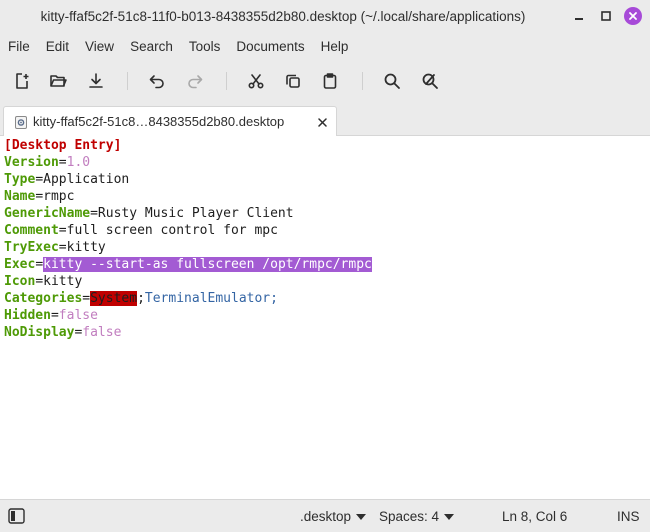 The image size is (650, 532). Describe the element at coordinates (335, 46) in the screenshot. I see `menu-help: Help` at that location.